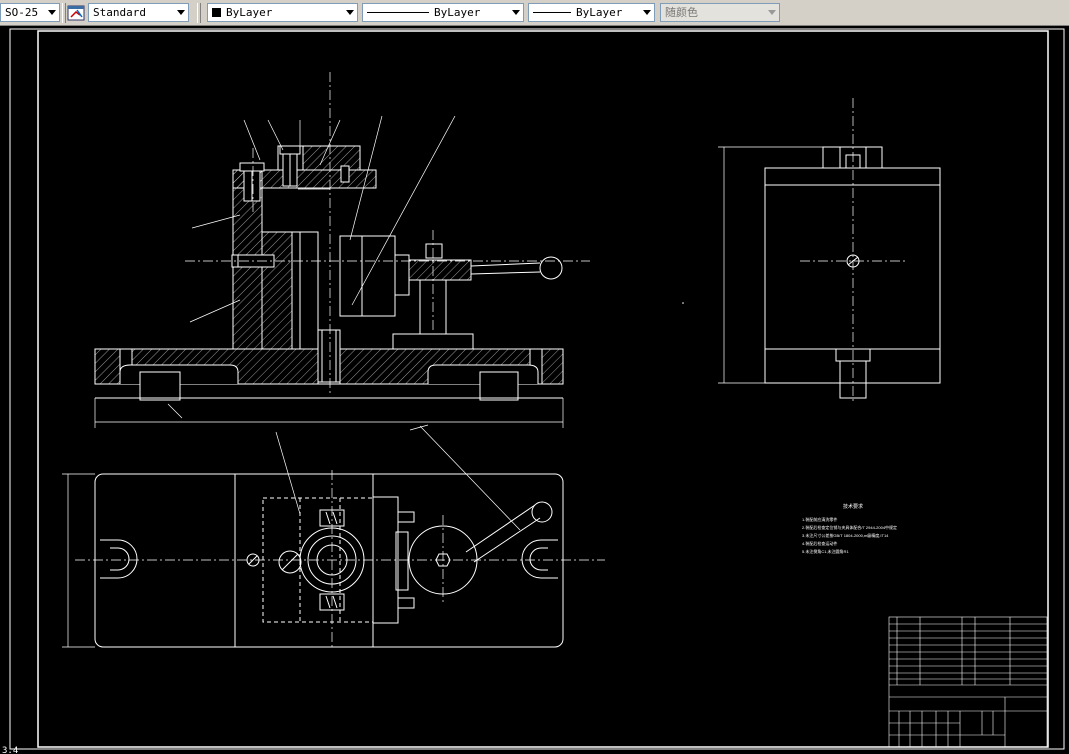 This screenshot has width=1069, height=754. I want to click on lineweight-control-dropdown: ByLayer, so click(591, 12).